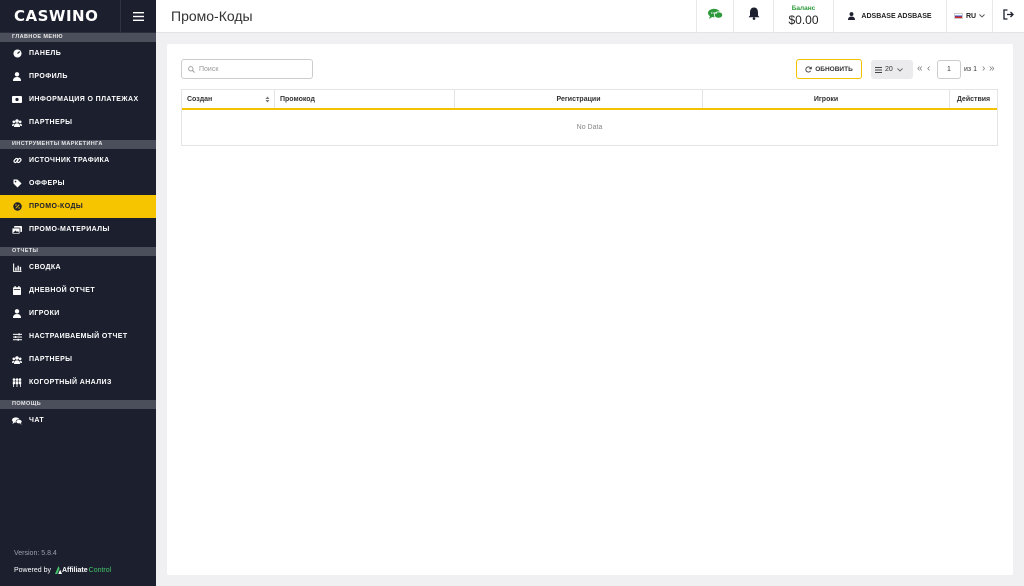 This screenshot has width=1024, height=586. What do you see at coordinates (589, 127) in the screenshot?
I see `empty-state: No Data` at bounding box center [589, 127].